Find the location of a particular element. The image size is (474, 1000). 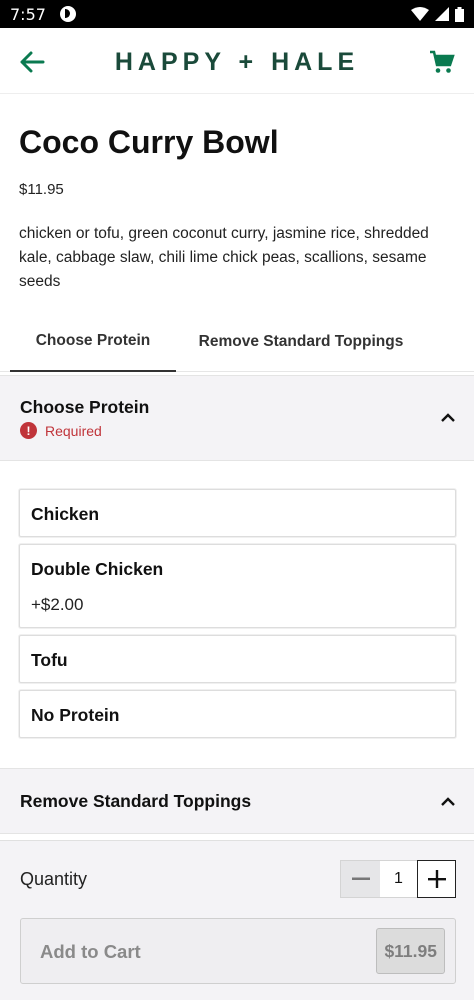

minus-icon is located at coordinates (360, 878).